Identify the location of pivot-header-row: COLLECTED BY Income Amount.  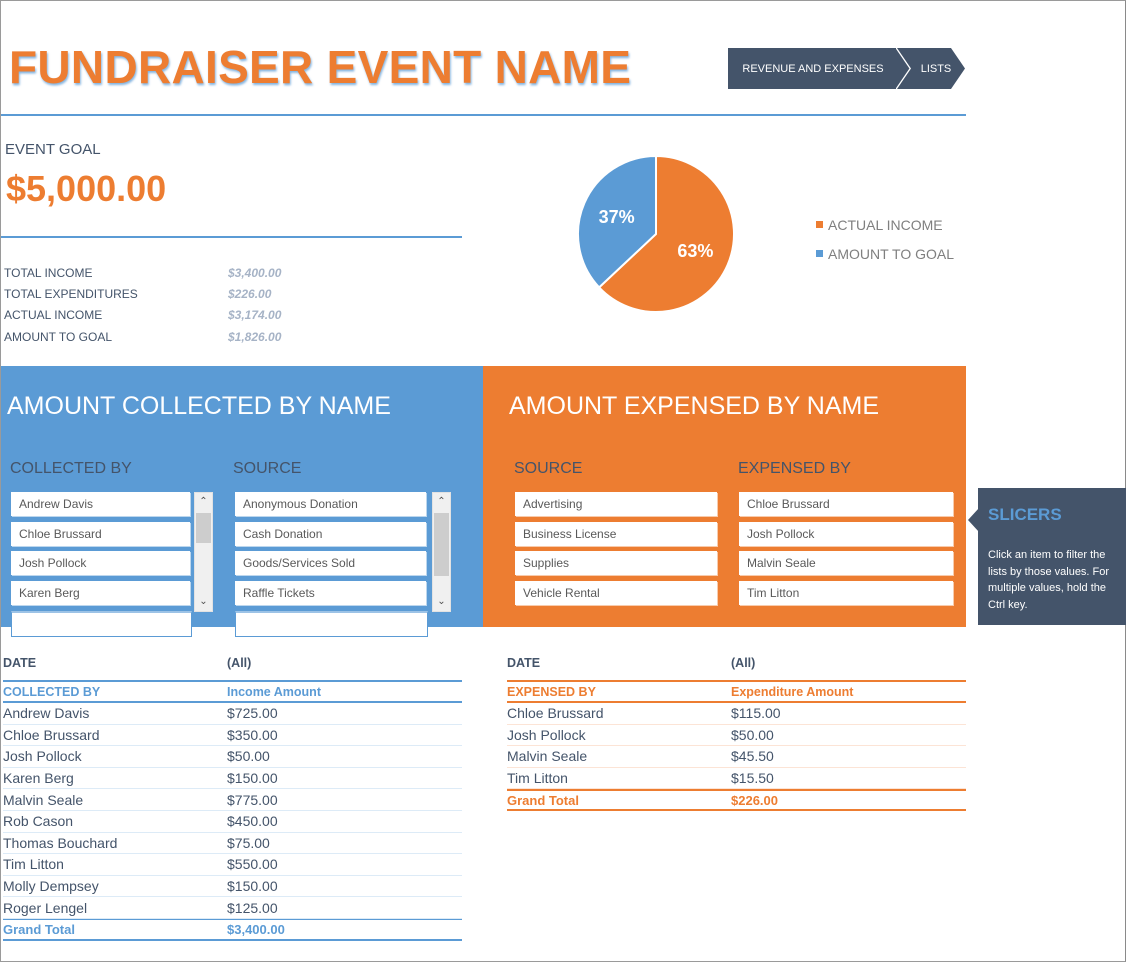
(232, 691).